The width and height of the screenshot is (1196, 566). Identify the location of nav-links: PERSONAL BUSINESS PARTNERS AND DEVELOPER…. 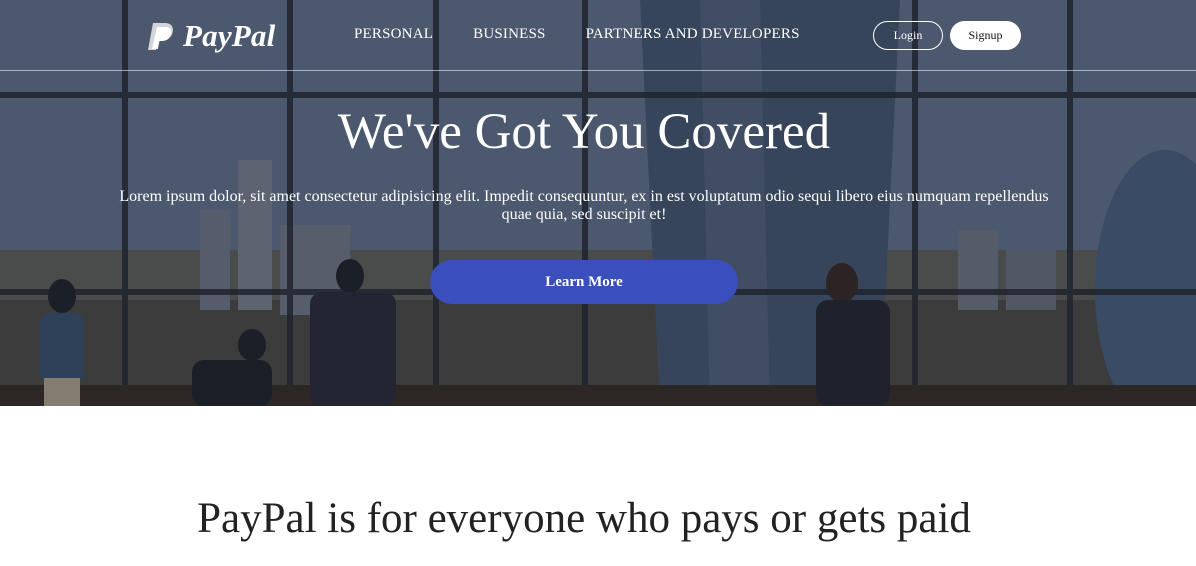
(597, 34).